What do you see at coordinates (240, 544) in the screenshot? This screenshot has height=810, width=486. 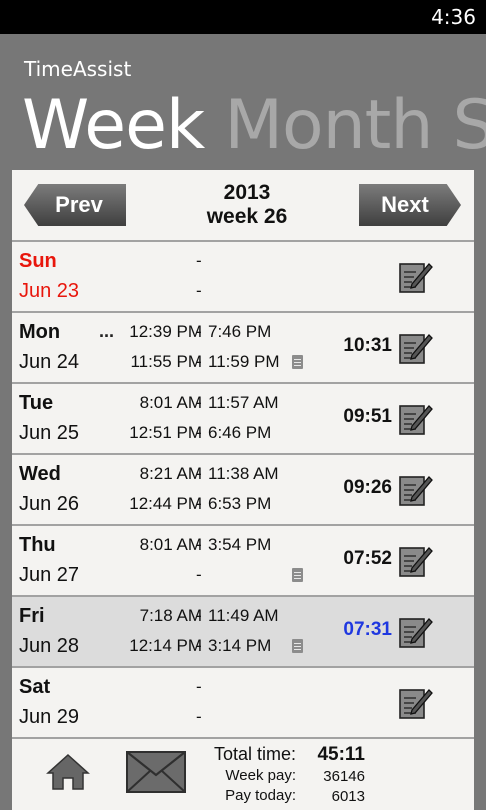 I see `shift-end: 3:54 PM` at bounding box center [240, 544].